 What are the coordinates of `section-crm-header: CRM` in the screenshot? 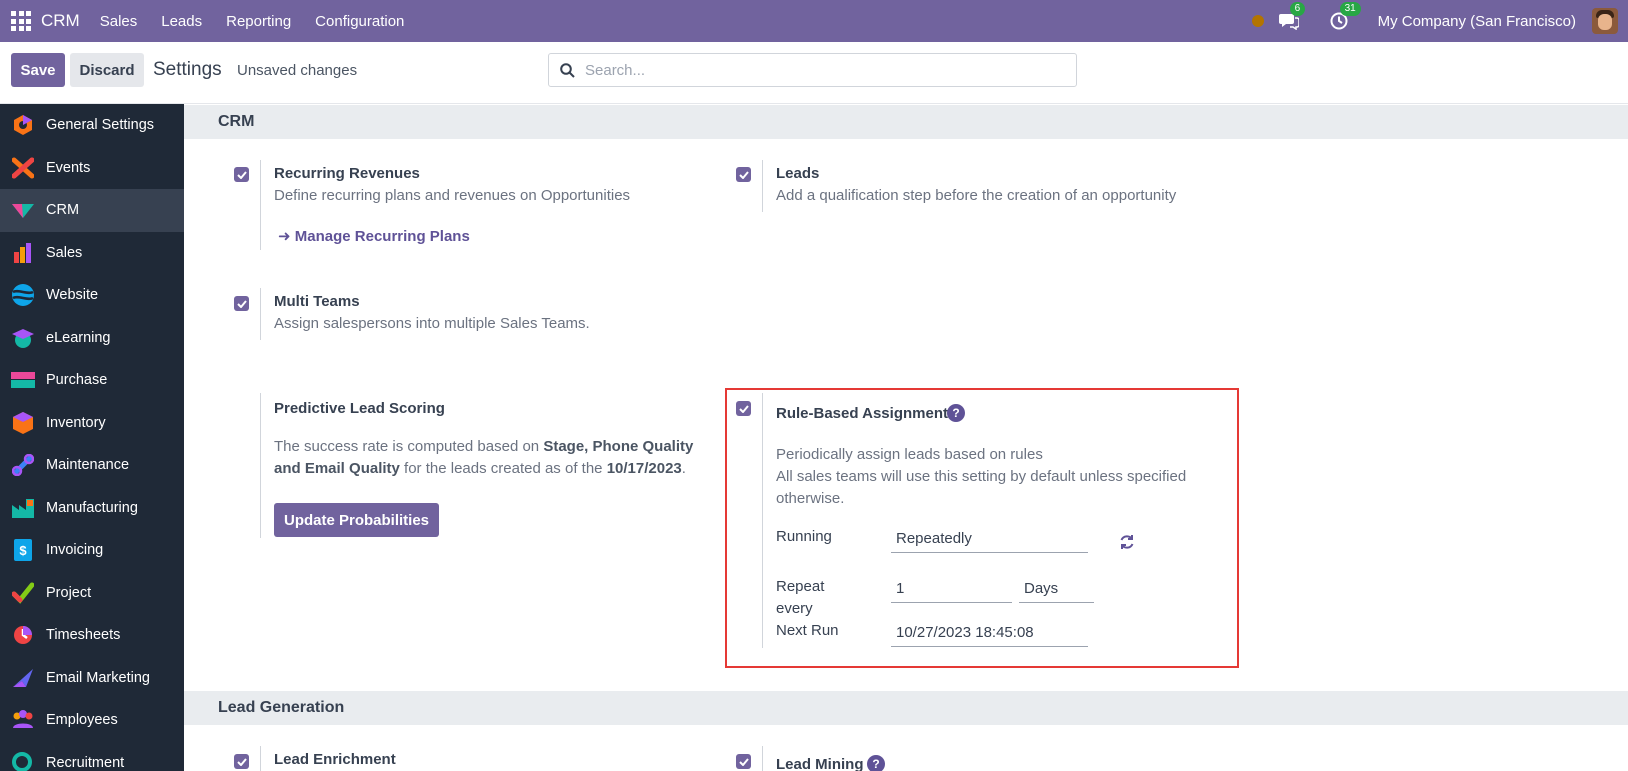 It's located at (906, 122).